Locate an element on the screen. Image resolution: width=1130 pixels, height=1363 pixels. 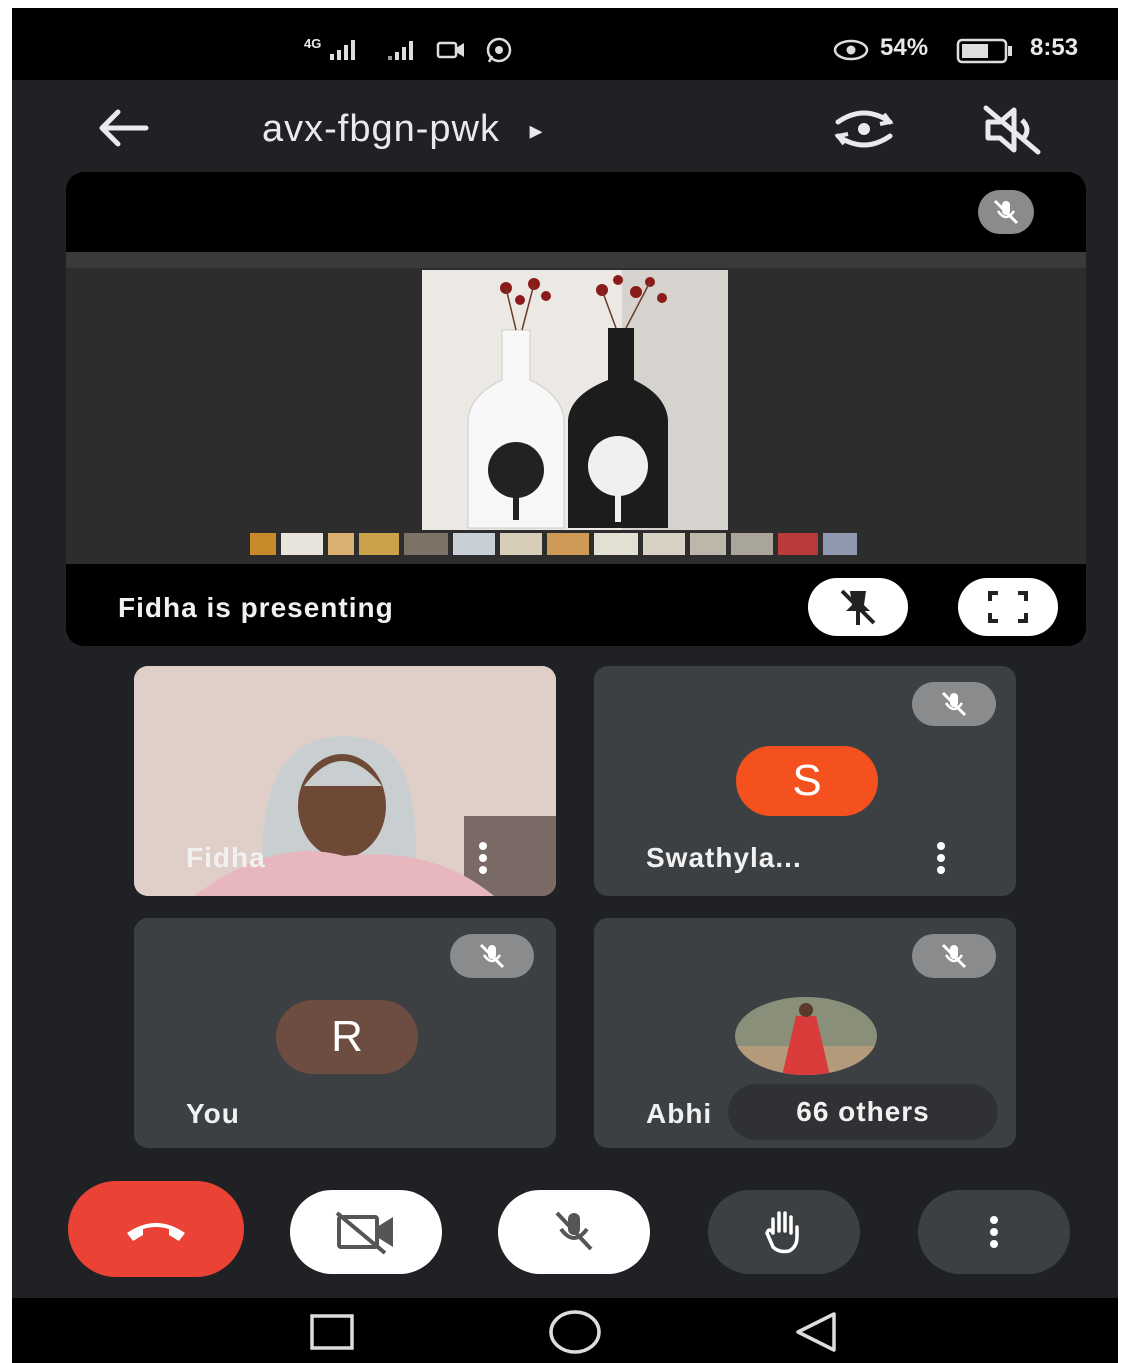
thumbnail-strip is located at coordinates (575, 545).